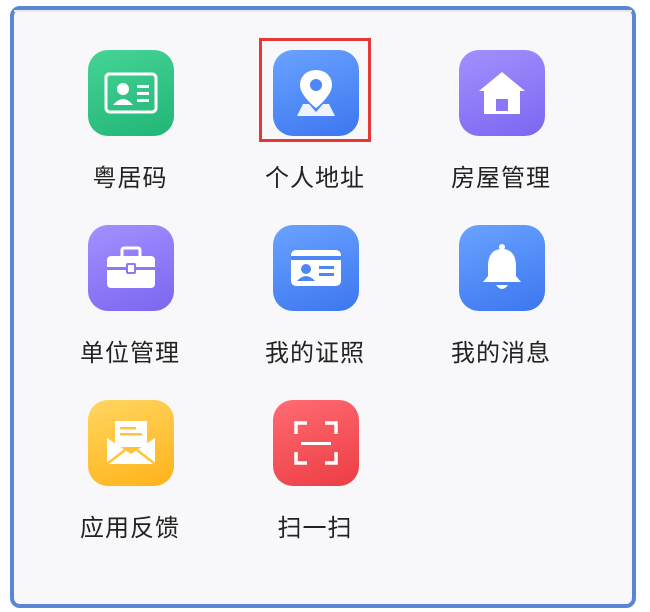 Image resolution: width=650 pixels, height=612 pixels. I want to click on grid-item-label: 粤居码, so click(130, 178).